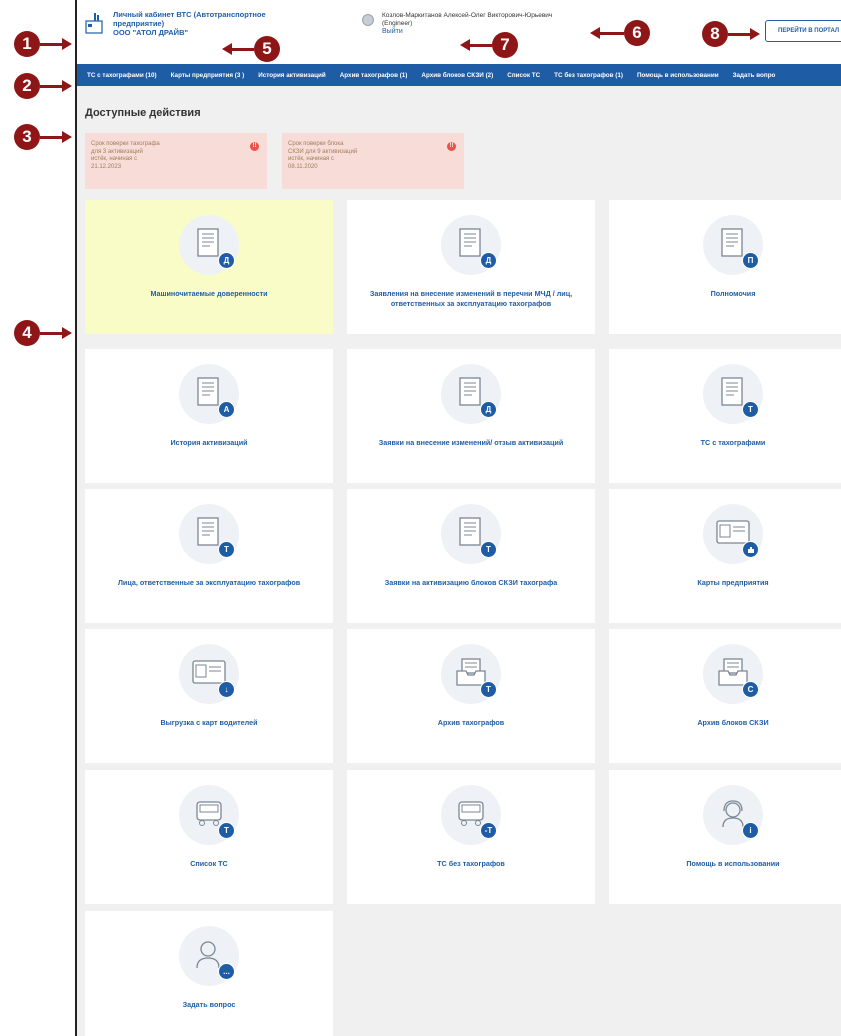  Describe the element at coordinates (106, 166) in the screenshot. I see `alert-date: 21.12.2023` at that location.